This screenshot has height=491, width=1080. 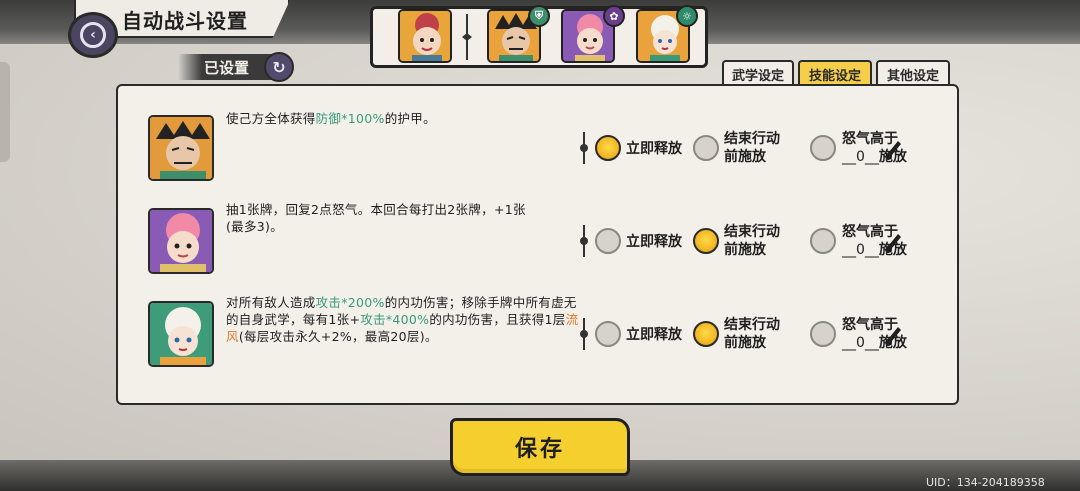 I want to click on uid-label: UID：134-204189358, so click(x=985, y=482).